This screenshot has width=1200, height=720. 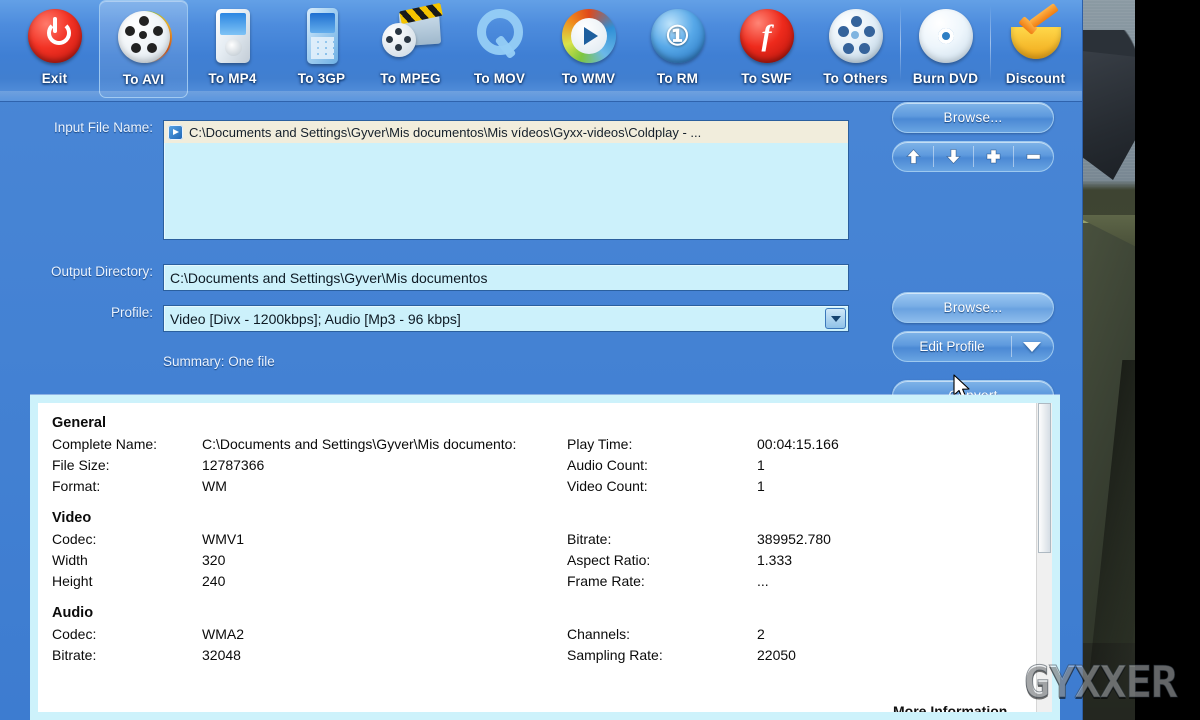 I want to click on arrow-up-icon, so click(x=913, y=156).